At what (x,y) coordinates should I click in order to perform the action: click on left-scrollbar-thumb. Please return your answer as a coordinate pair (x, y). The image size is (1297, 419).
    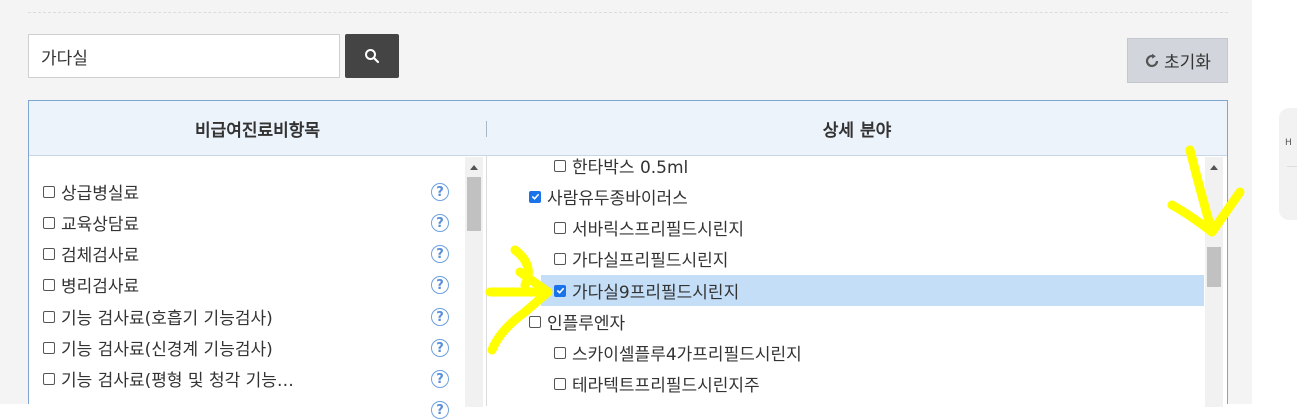
    Looking at the image, I should click on (474, 204).